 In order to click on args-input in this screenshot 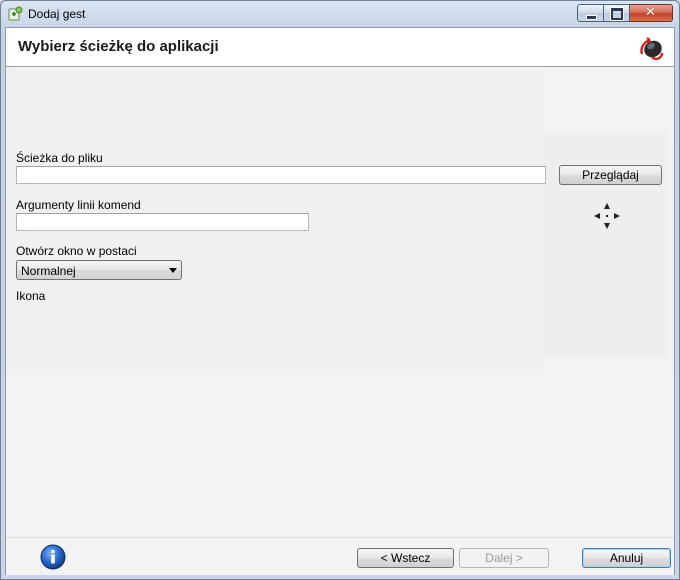, I will do `click(162, 222)`.